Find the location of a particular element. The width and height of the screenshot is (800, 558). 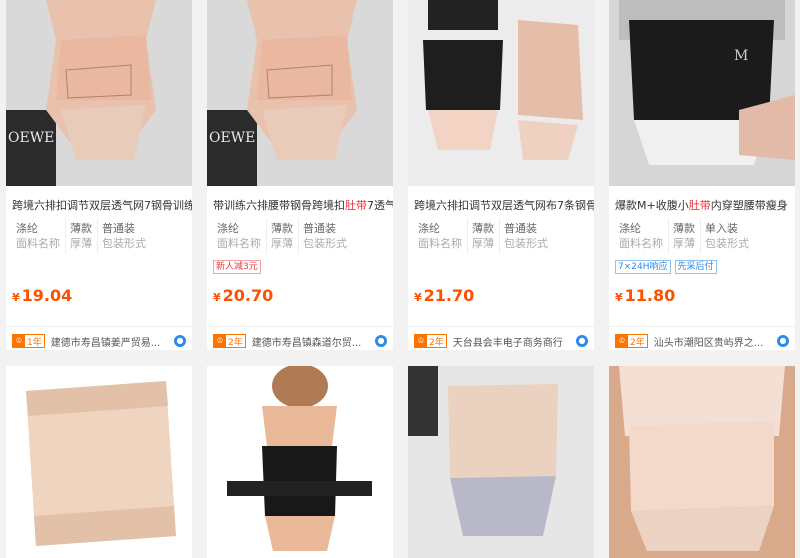

promo-tag: 新人减3元 is located at coordinates (237, 267).